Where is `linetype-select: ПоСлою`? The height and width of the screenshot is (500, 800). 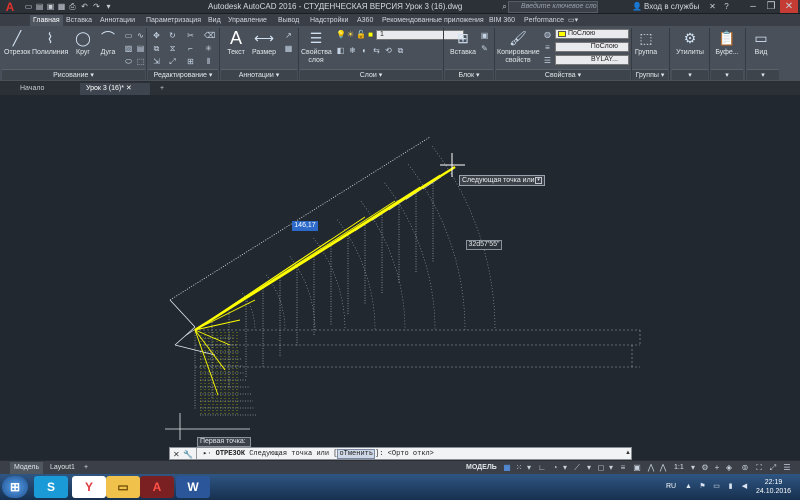
linetype-select: ПоСлою is located at coordinates (592, 47).